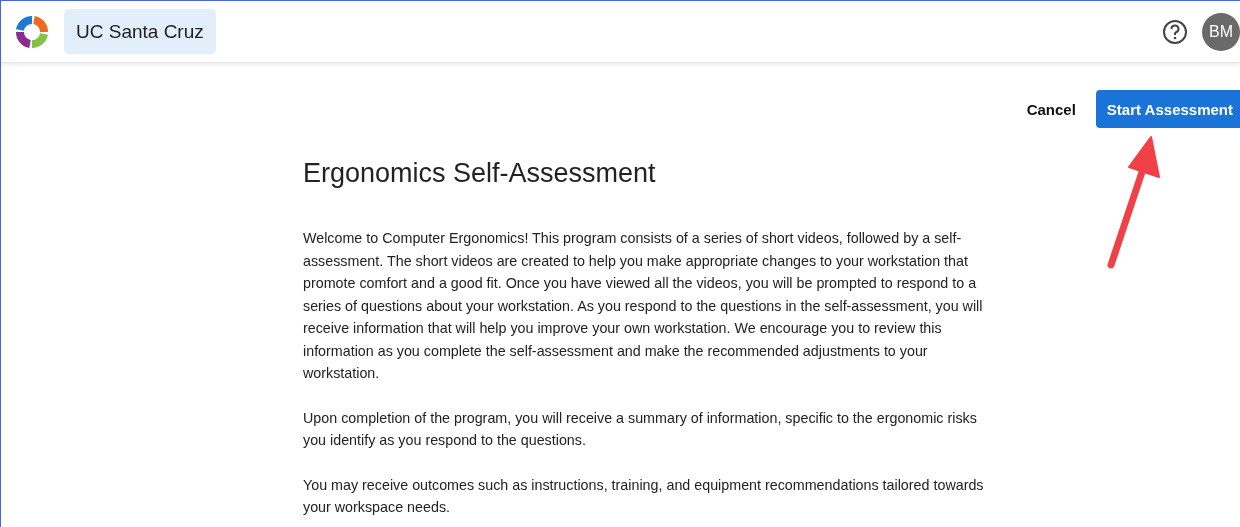 The height and width of the screenshot is (527, 1240). What do you see at coordinates (1051, 109) in the screenshot?
I see `cancel-button: Cancel` at bounding box center [1051, 109].